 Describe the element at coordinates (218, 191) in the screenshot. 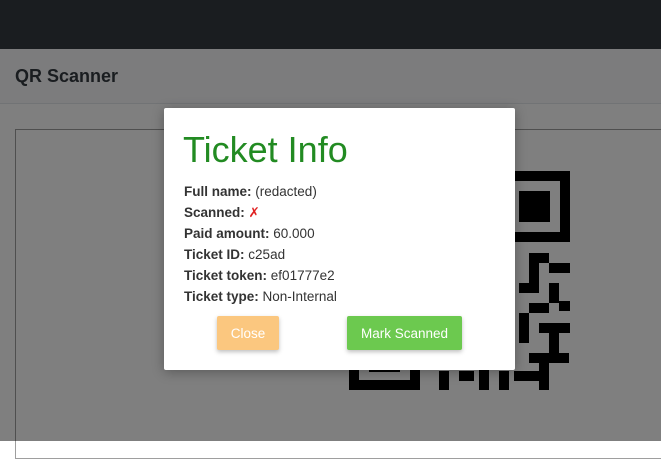

I see `full-name-label: Full name:` at that location.